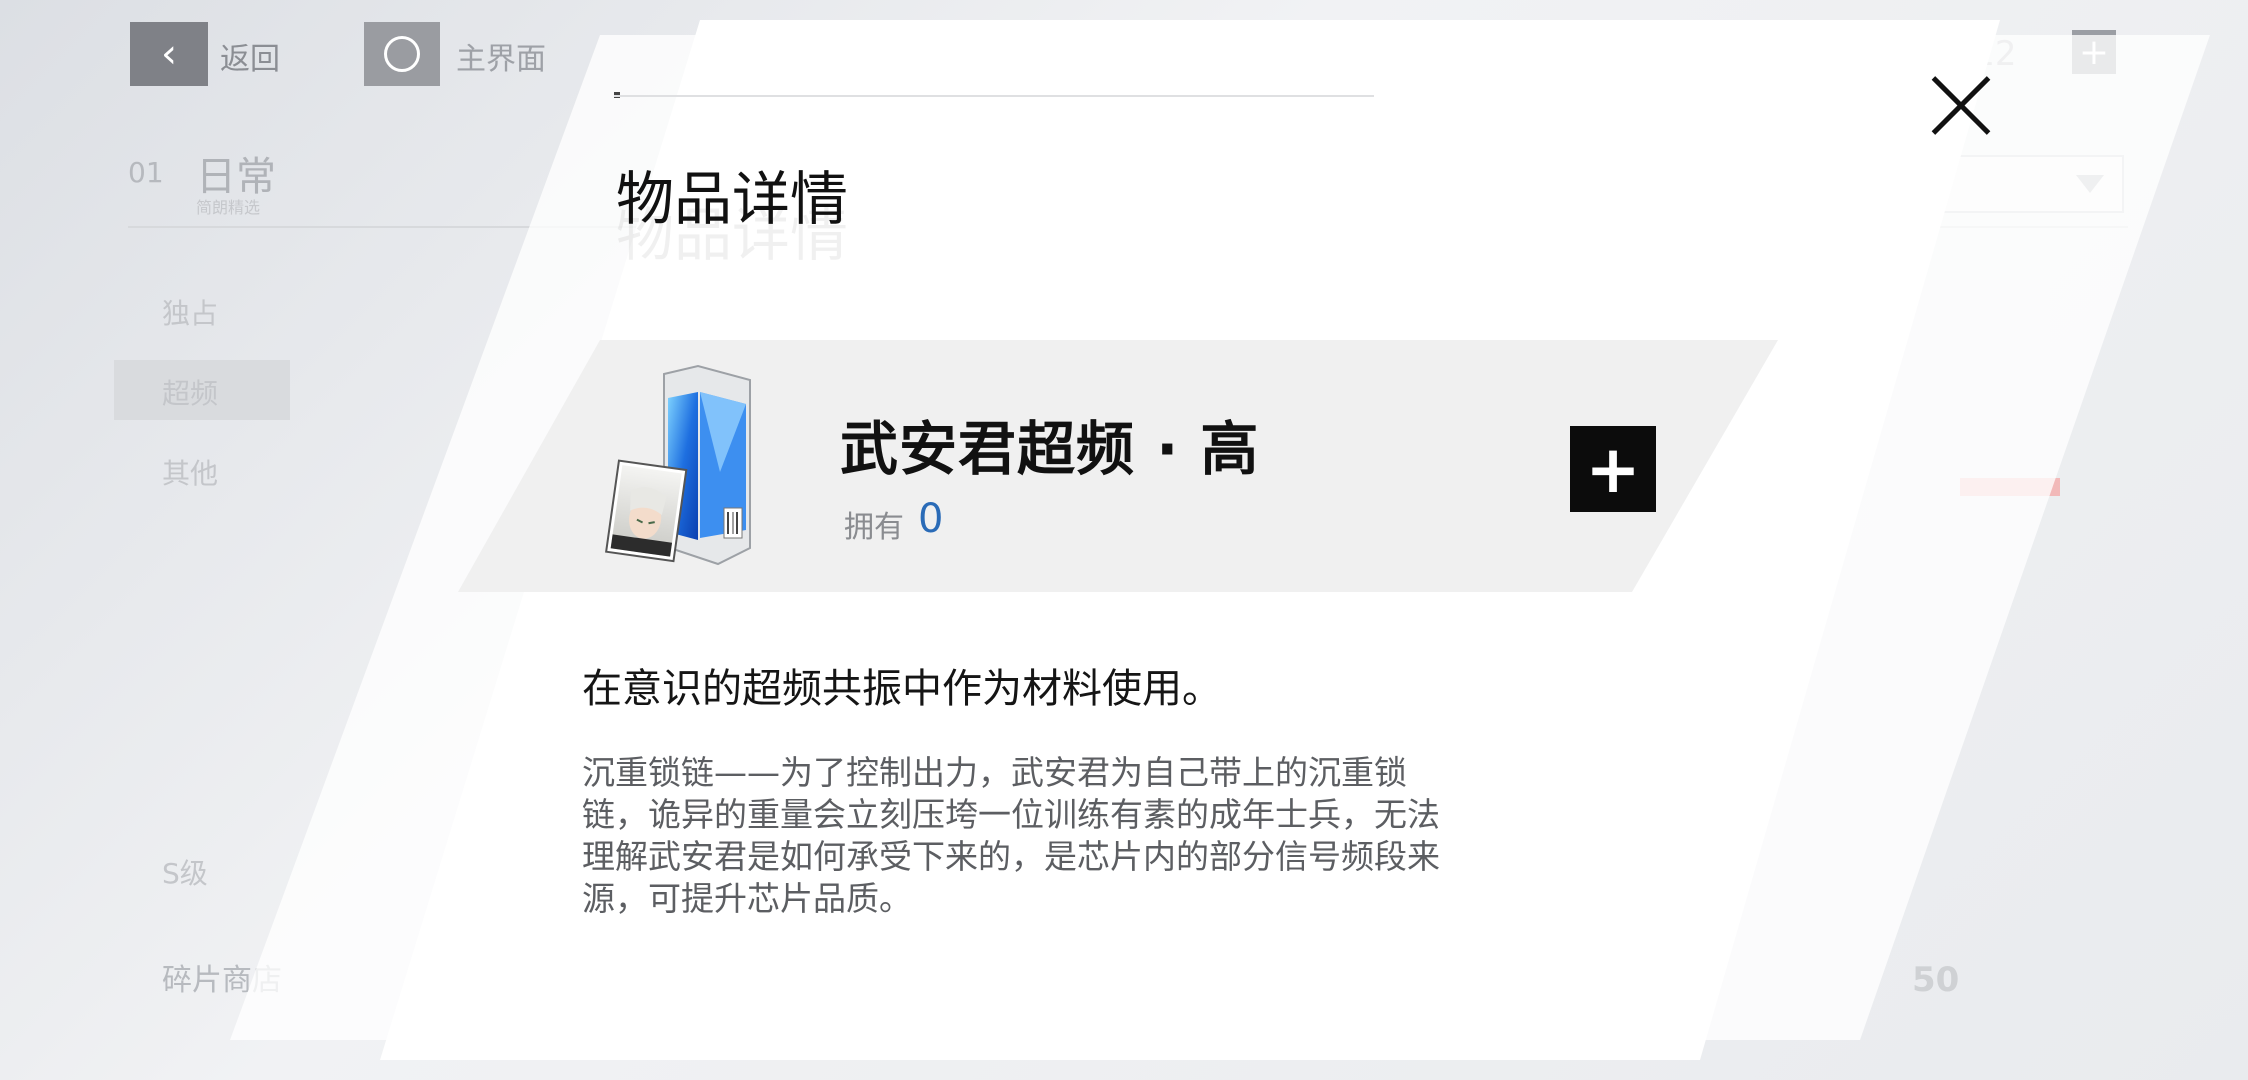 The image size is (2248, 1080). What do you see at coordinates (1961, 105) in the screenshot?
I see `close-button` at bounding box center [1961, 105].